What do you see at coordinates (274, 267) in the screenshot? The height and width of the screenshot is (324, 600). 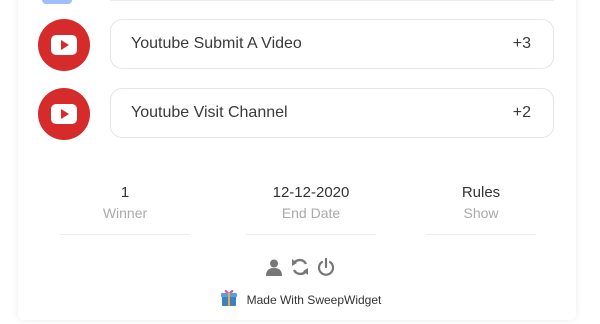 I see `user-icon` at bounding box center [274, 267].